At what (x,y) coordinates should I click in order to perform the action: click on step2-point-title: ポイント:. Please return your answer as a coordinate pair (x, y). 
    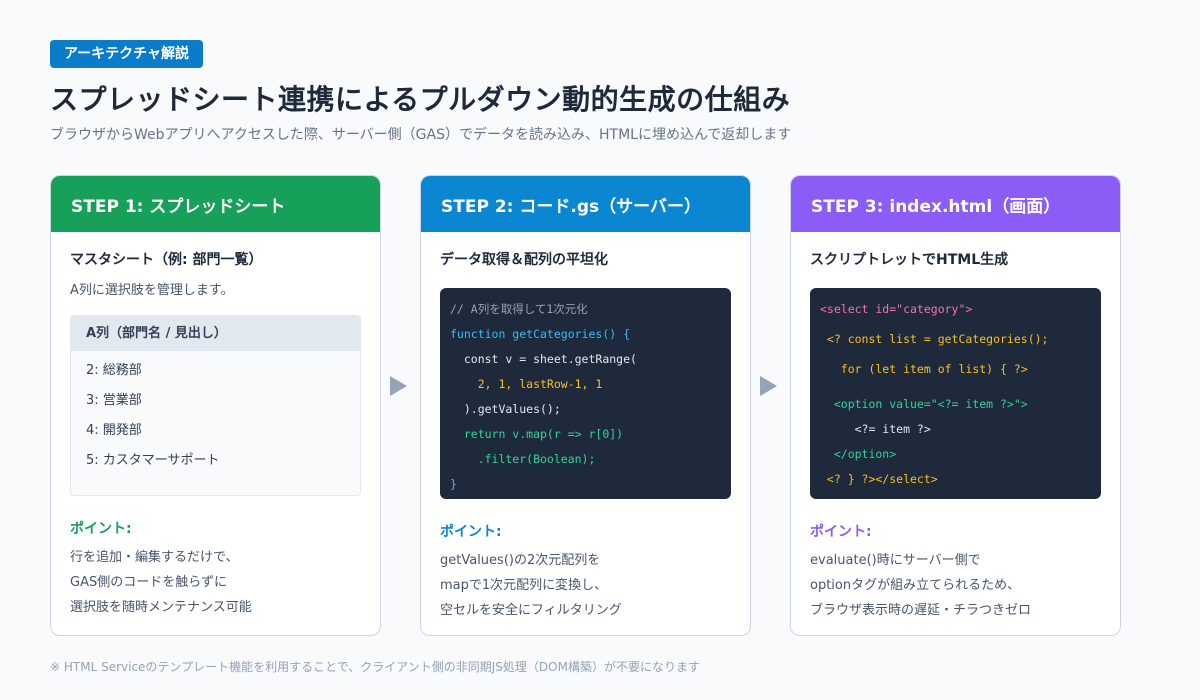
    Looking at the image, I should click on (471, 532).